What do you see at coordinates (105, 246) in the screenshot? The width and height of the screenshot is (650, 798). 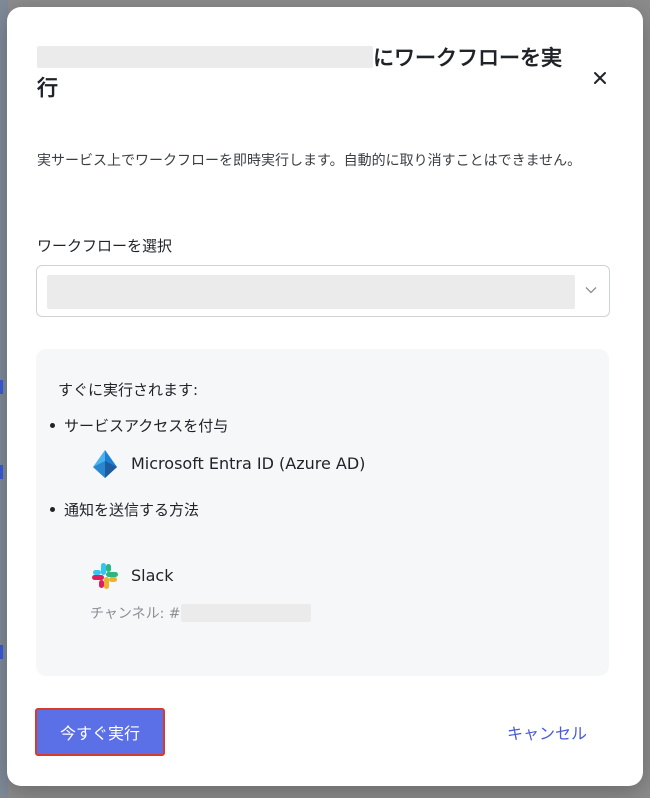 I see `workflow-select-label: ワークフローを選択` at bounding box center [105, 246].